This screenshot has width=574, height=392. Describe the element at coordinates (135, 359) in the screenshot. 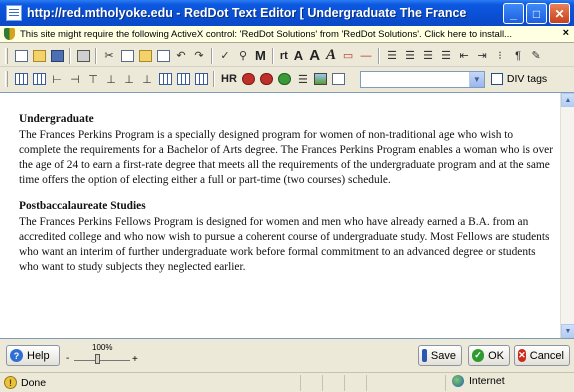

I see `zoom-in-label: +` at that location.